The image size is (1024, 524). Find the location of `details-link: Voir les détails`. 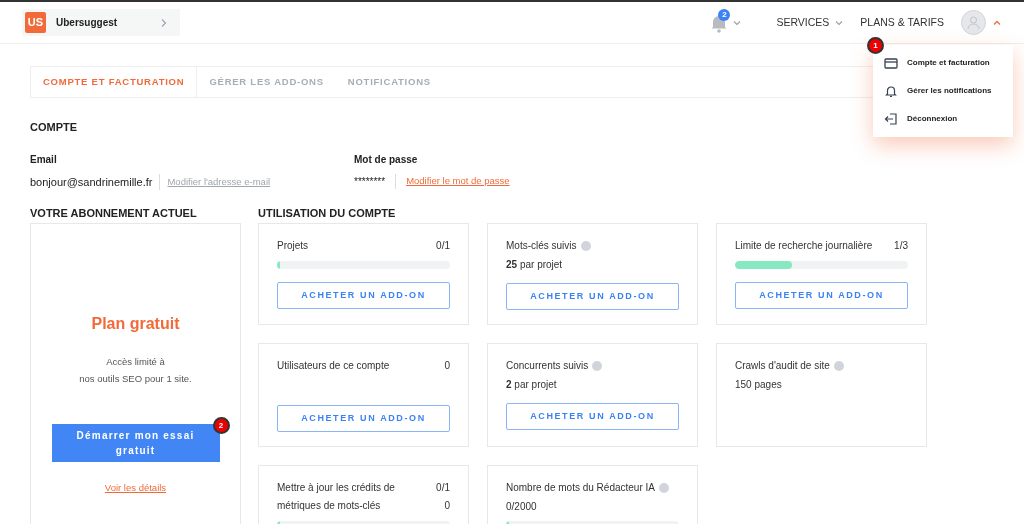

details-link: Voir les détails is located at coordinates (135, 488).